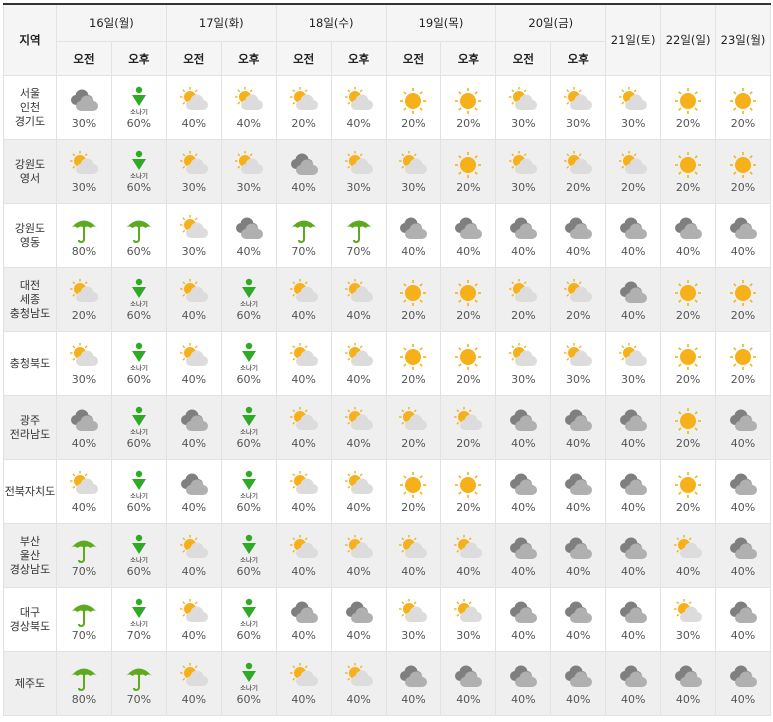  Describe the element at coordinates (30, 107) in the screenshot. I see `region-name-line: 인천` at that location.